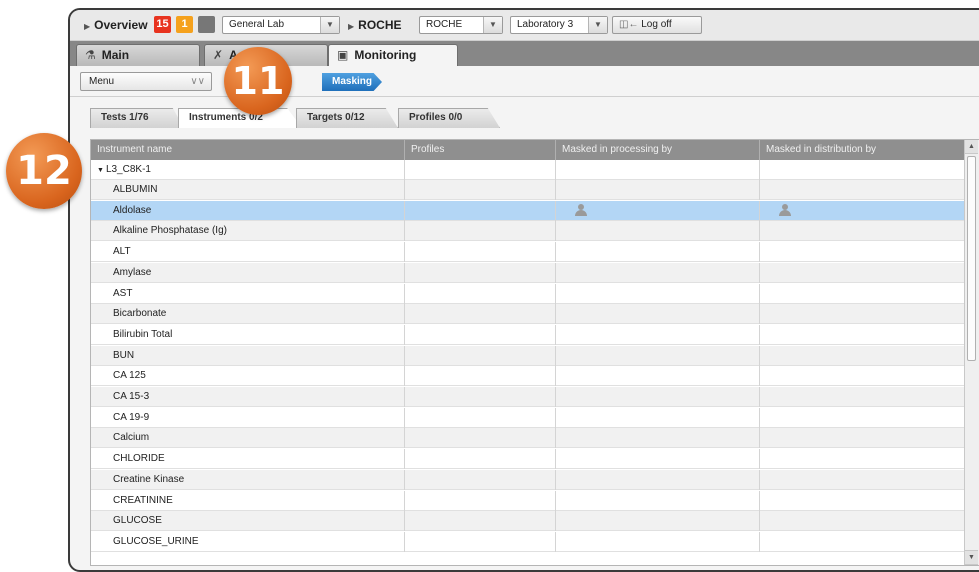  Describe the element at coordinates (248, 150) in the screenshot. I see `column-header-instrument-name: Instrument name` at that location.